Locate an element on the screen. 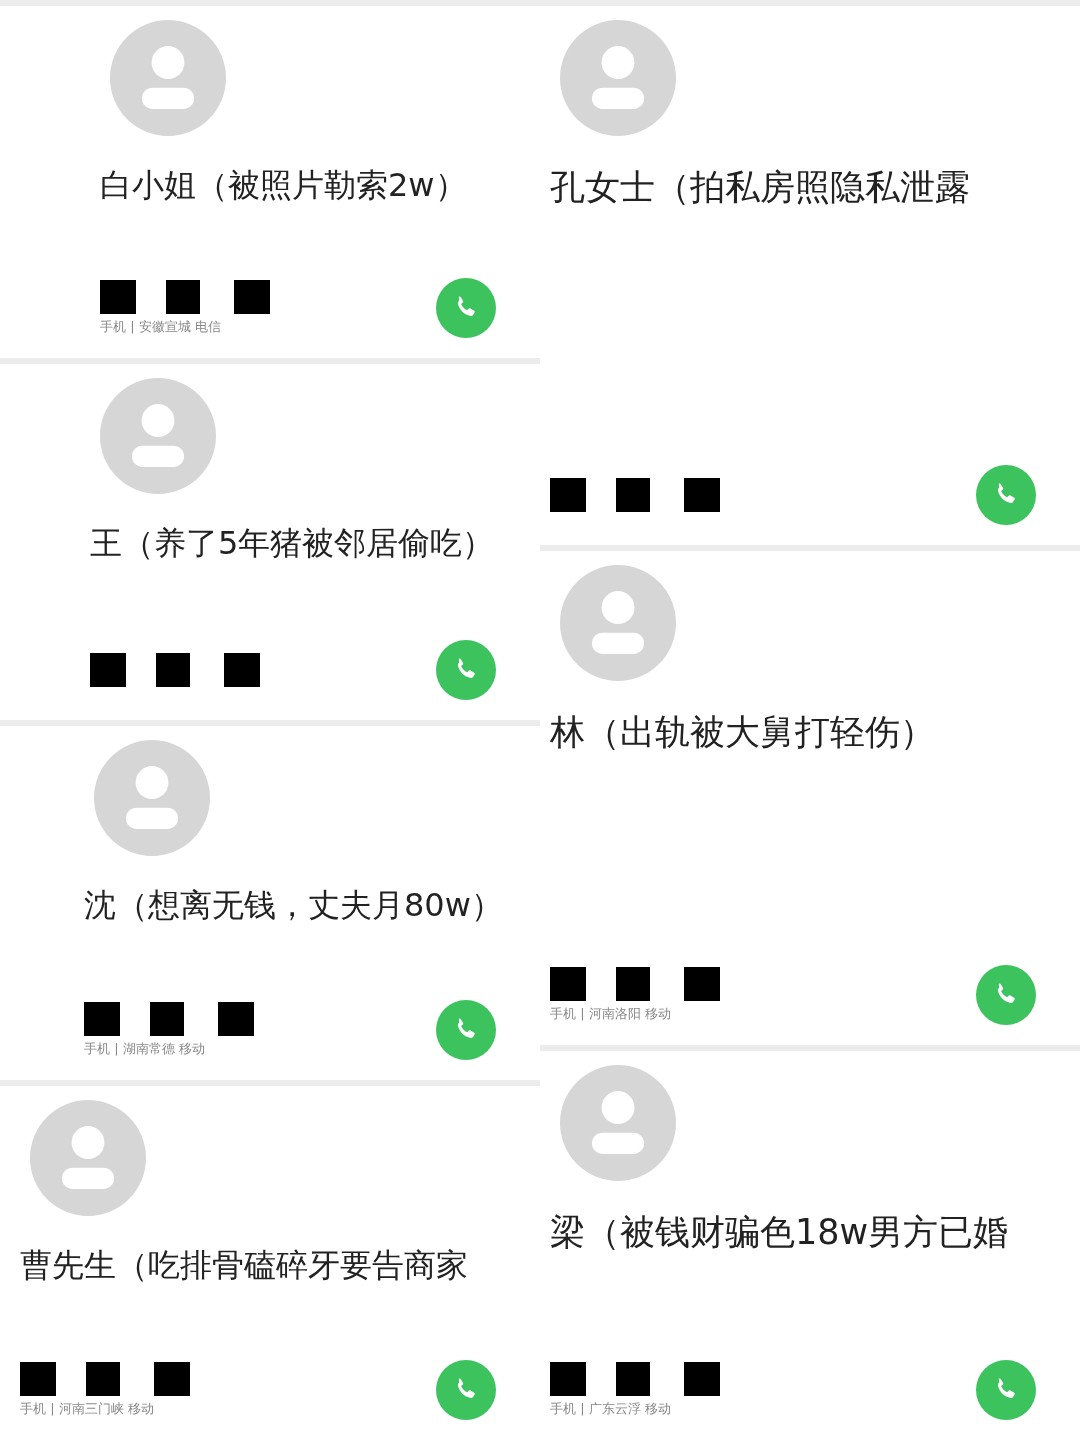 The image size is (1080, 1440). contact-name: 王（养了5年猪被邻居偷吃） is located at coordinates (293, 543).